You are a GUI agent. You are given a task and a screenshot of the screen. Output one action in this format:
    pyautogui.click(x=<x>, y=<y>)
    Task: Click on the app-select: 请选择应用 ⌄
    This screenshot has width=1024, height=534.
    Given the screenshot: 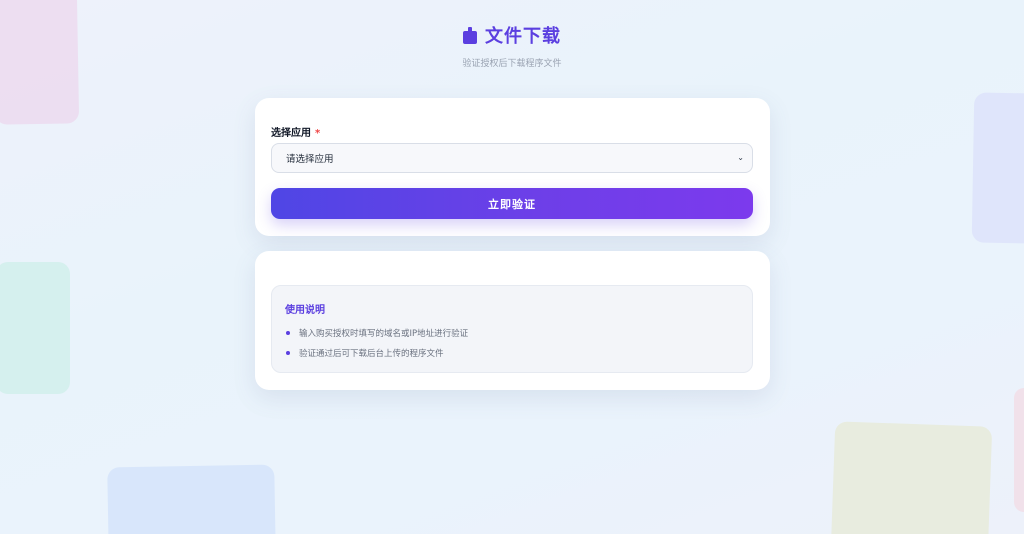 What is the action you would take?
    pyautogui.click(x=512, y=158)
    